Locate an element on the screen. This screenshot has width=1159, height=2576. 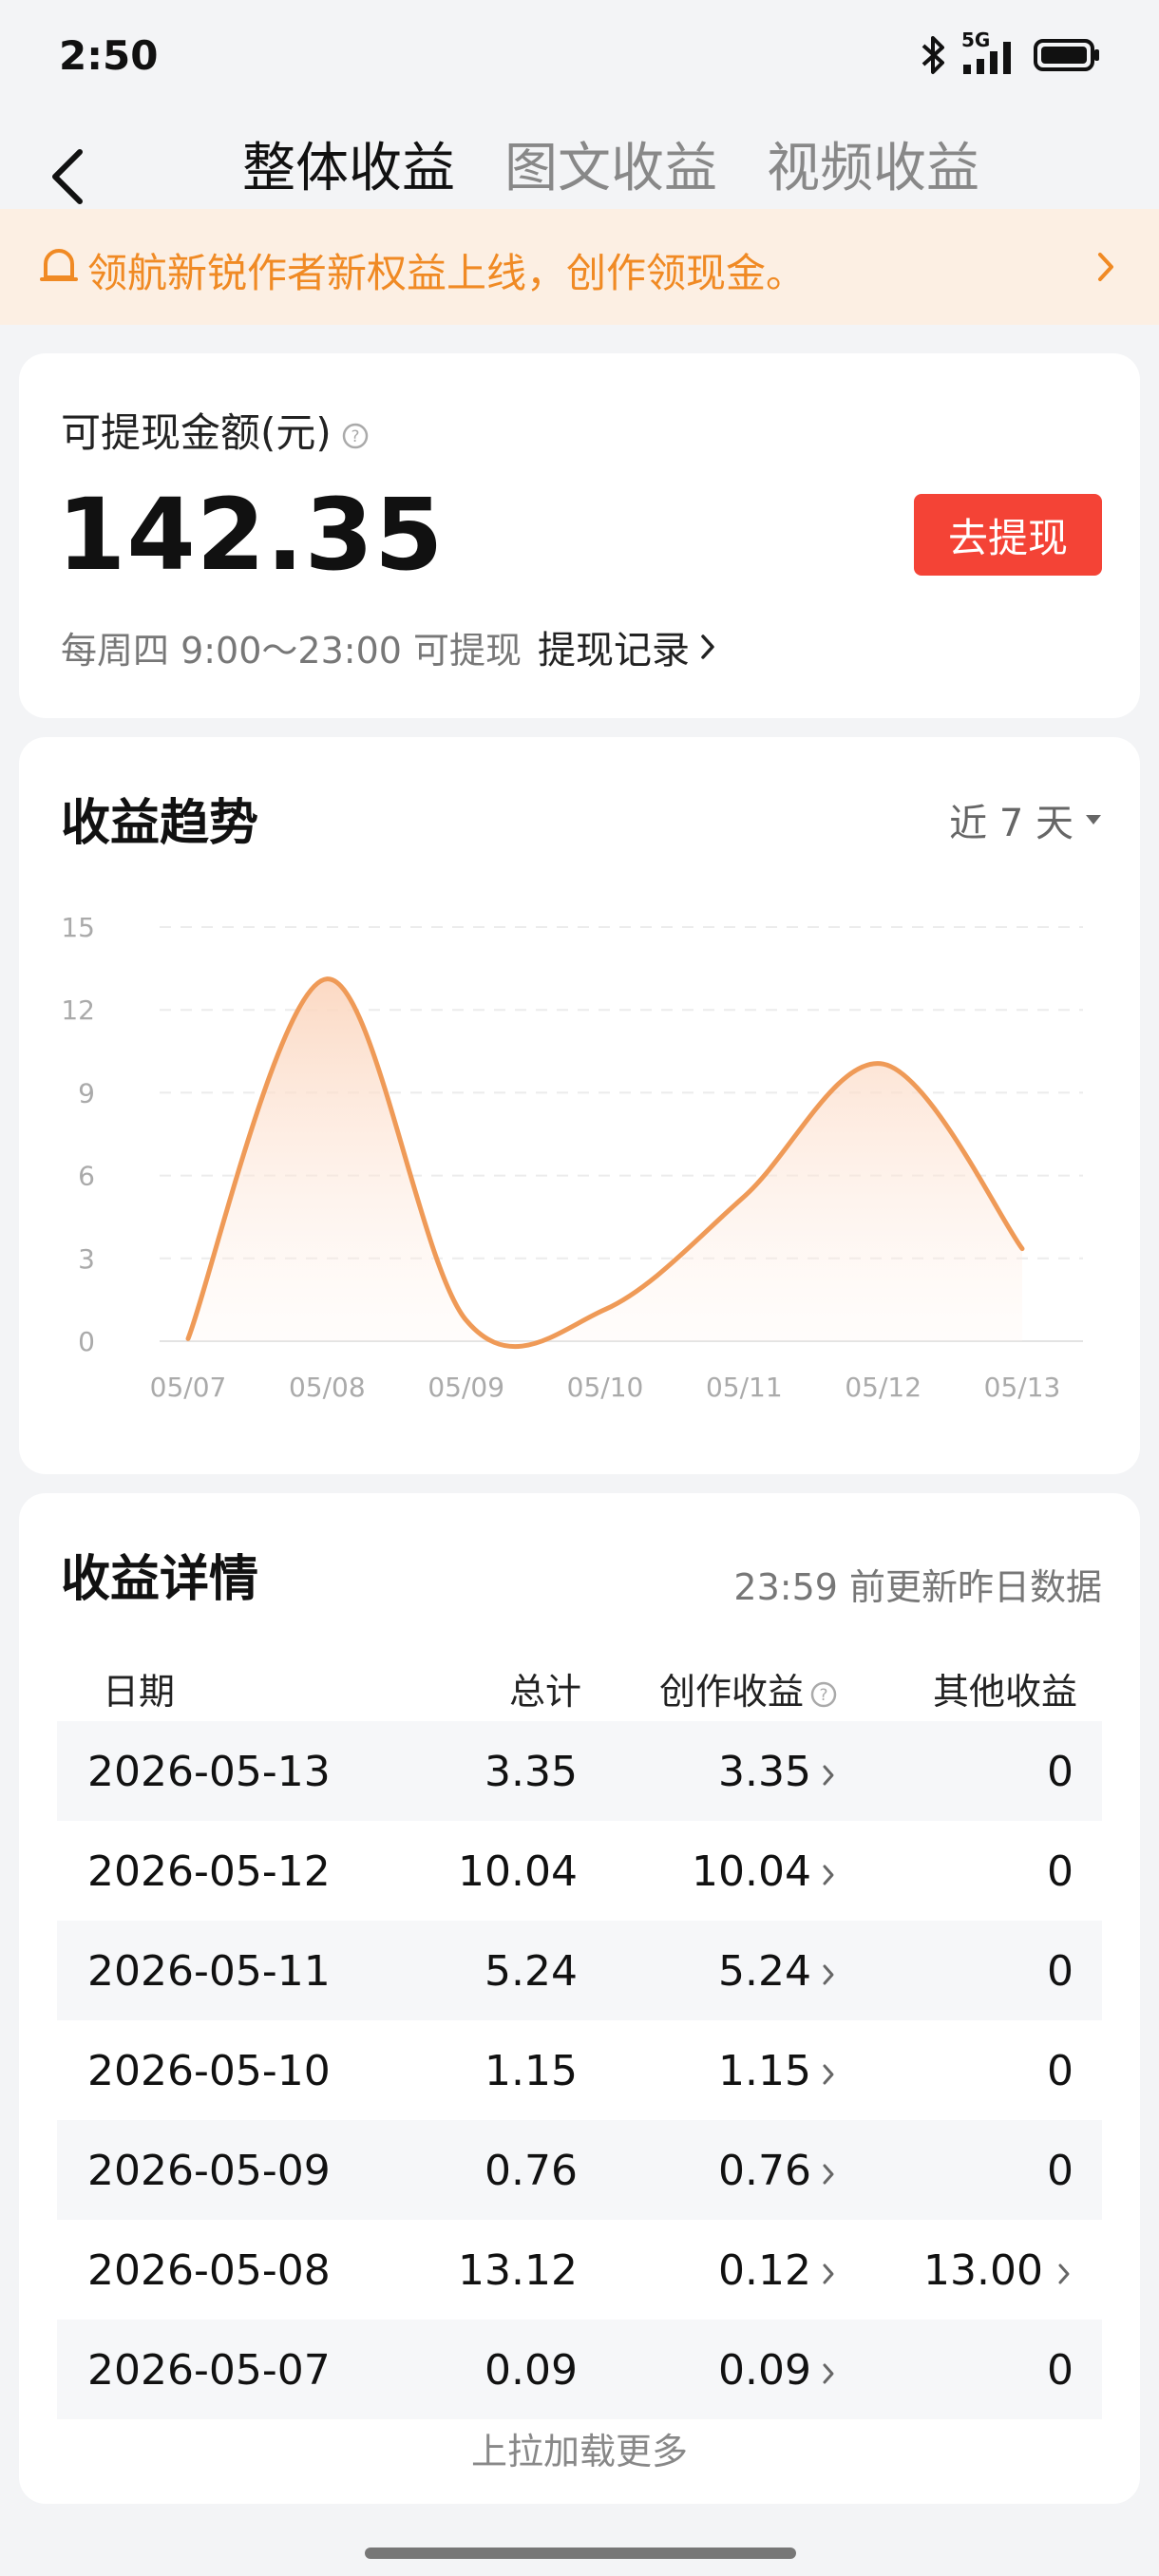
table-row: 2026-05-11 5.24 5.24 0 is located at coordinates (579, 1971).